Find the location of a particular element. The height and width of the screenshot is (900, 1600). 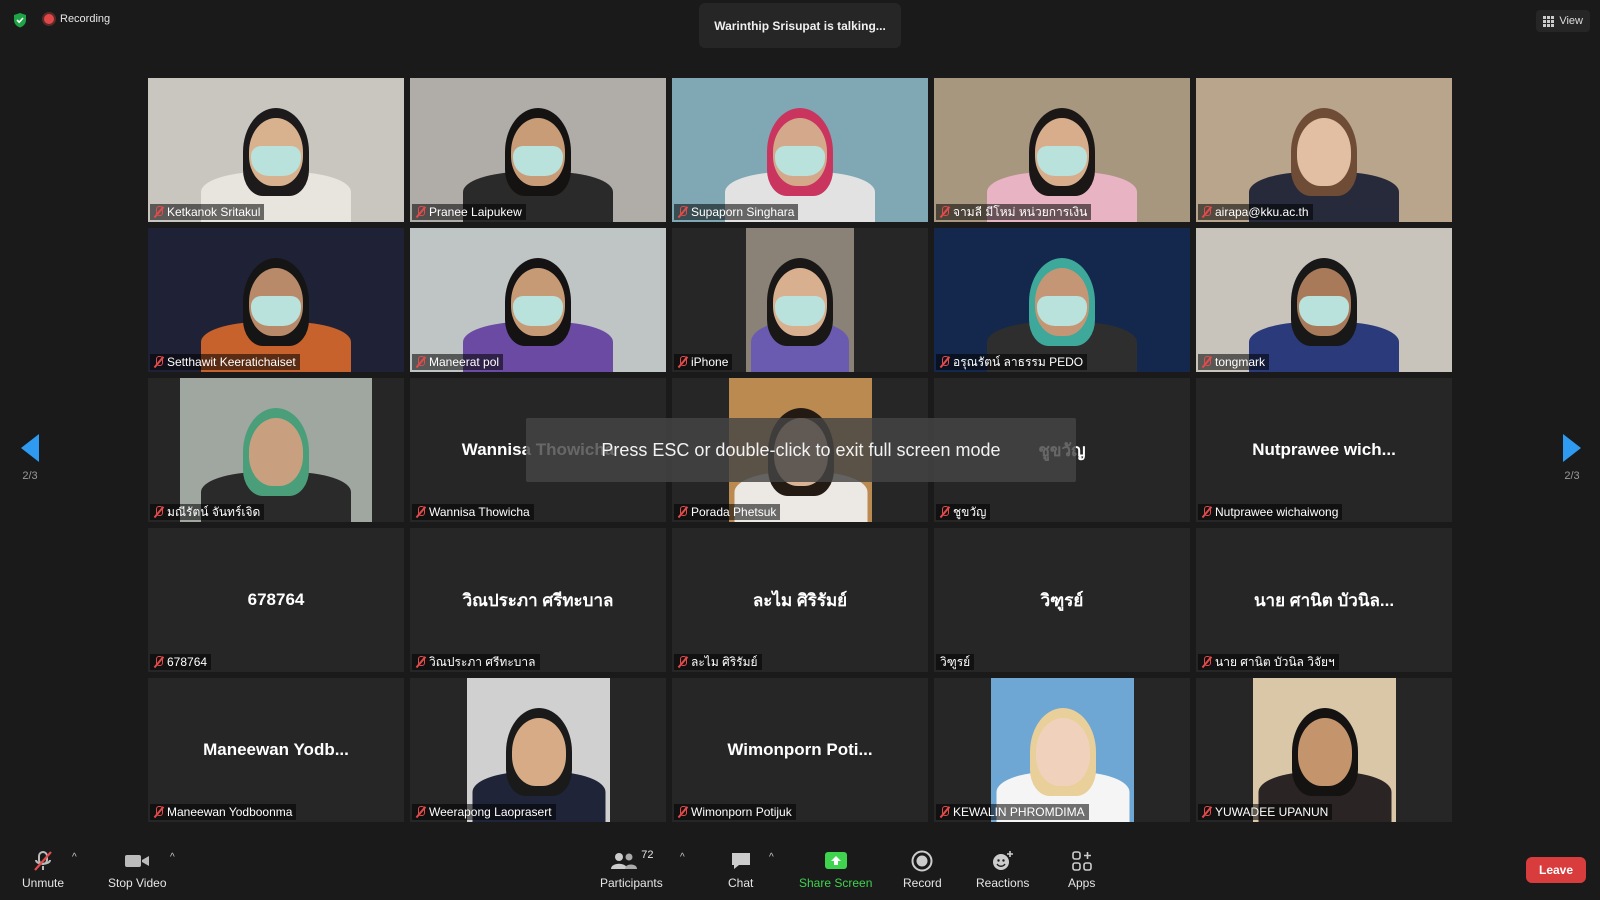

page-indicator-right: 2/3 is located at coordinates (1572, 476).